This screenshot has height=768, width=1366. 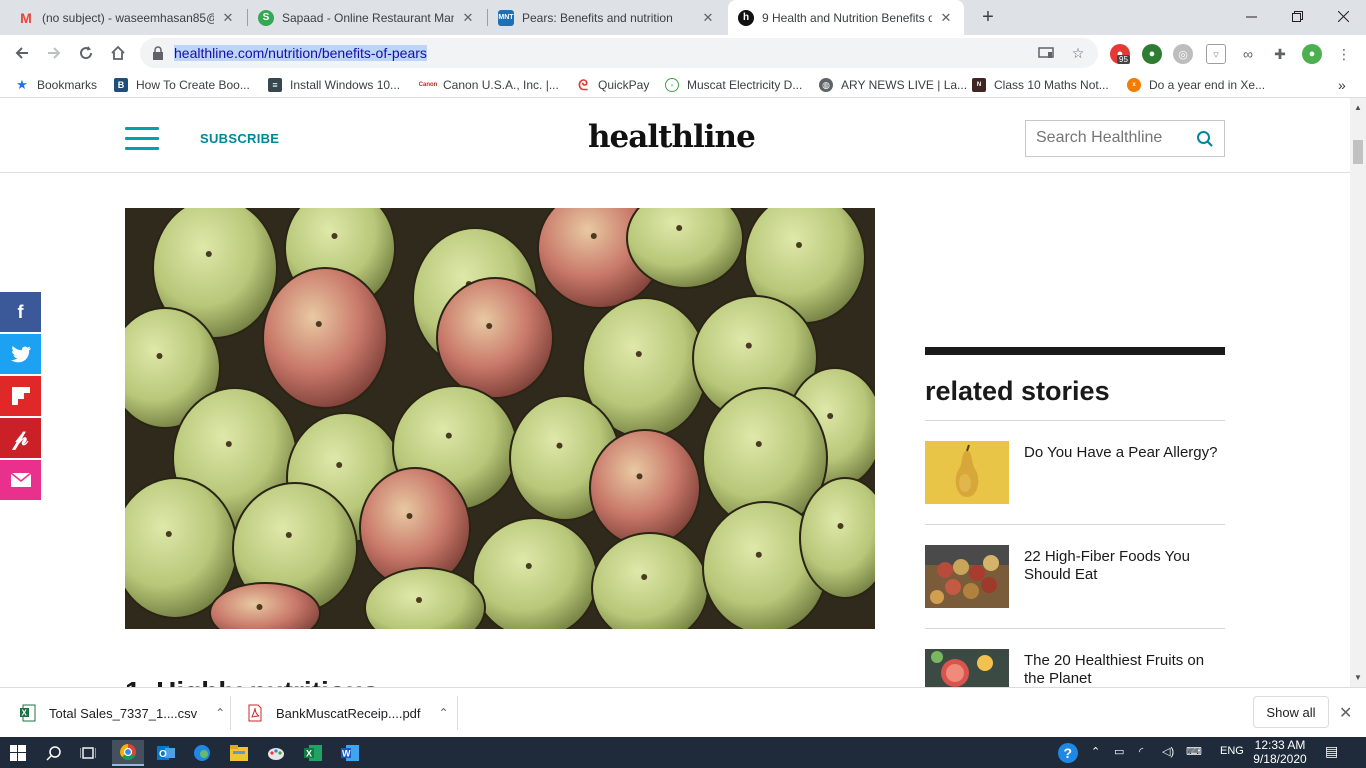 I want to click on download-item: X Total Sales_7337_1....csv ⌃, so click(x=122, y=713).